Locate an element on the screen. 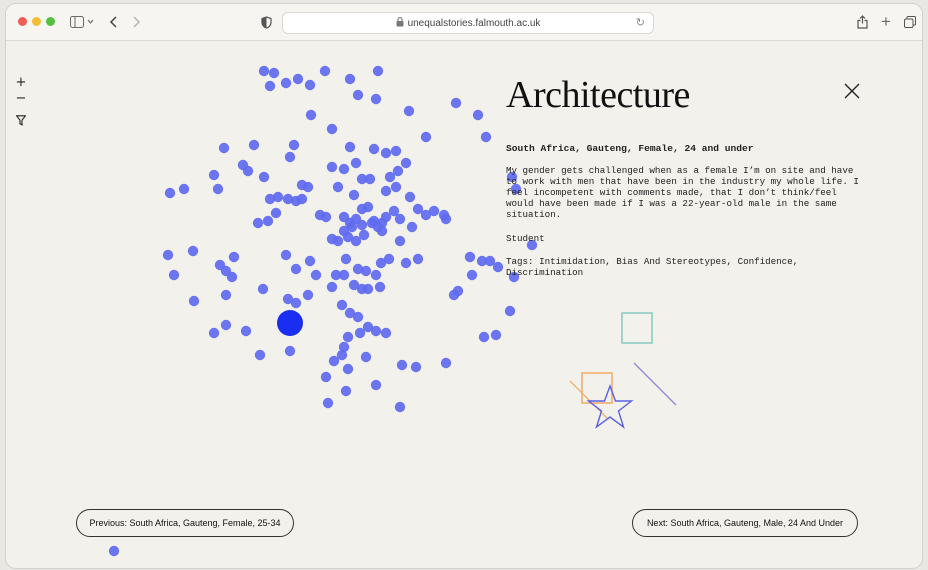 Image resolution: width=928 pixels, height=570 pixels. zoom-in-button: + is located at coordinates (21, 82).